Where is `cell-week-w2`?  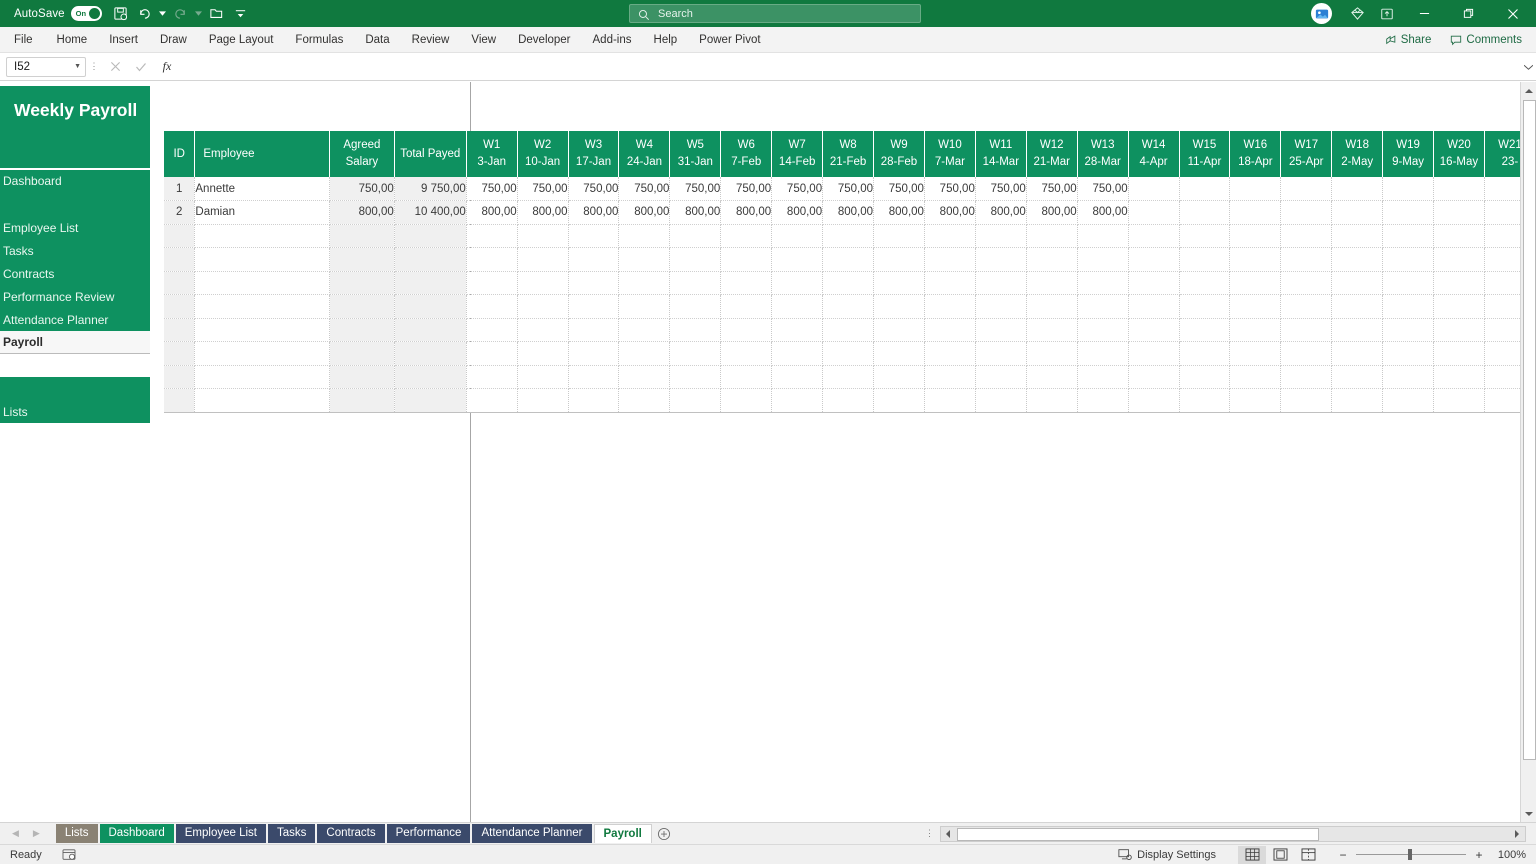 cell-week-w2 is located at coordinates (543, 377).